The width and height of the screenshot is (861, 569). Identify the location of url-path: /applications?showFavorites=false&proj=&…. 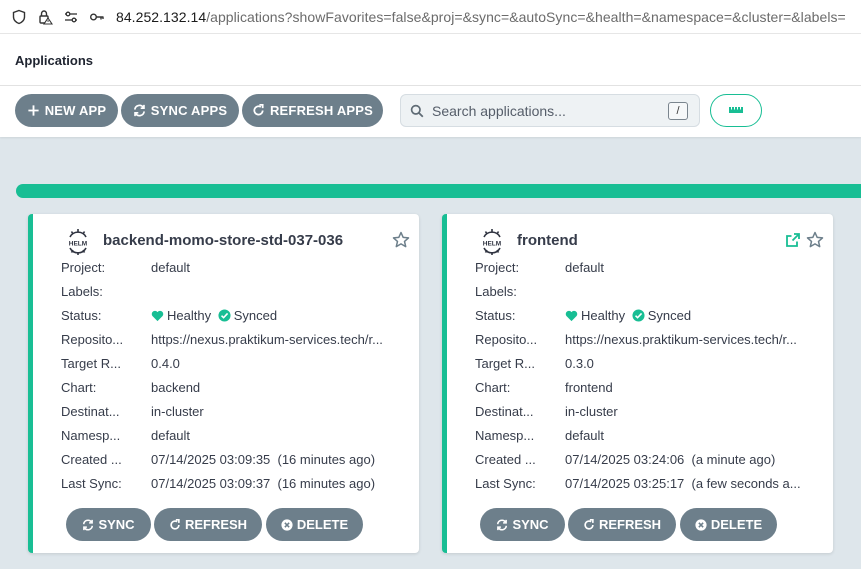
(526, 16).